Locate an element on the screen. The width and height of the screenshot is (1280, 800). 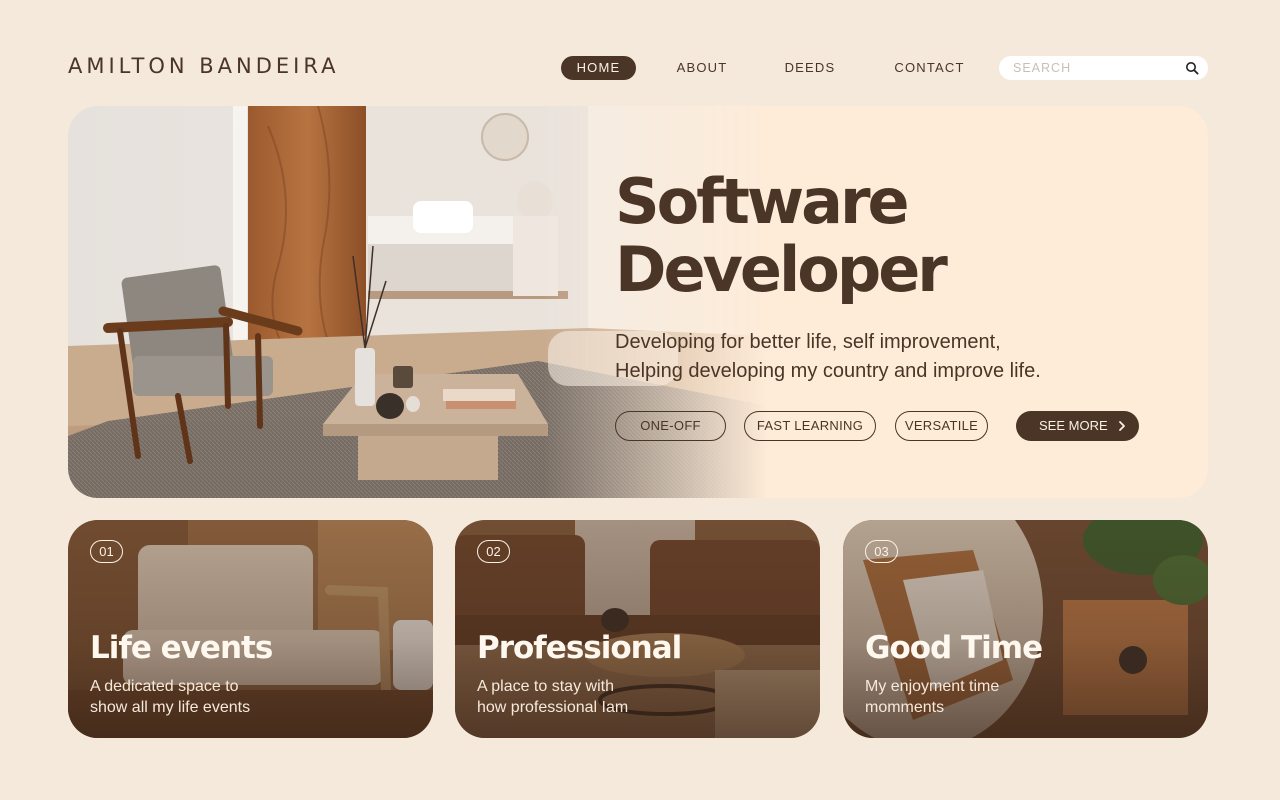
search-input is located at coordinates (1093, 68).